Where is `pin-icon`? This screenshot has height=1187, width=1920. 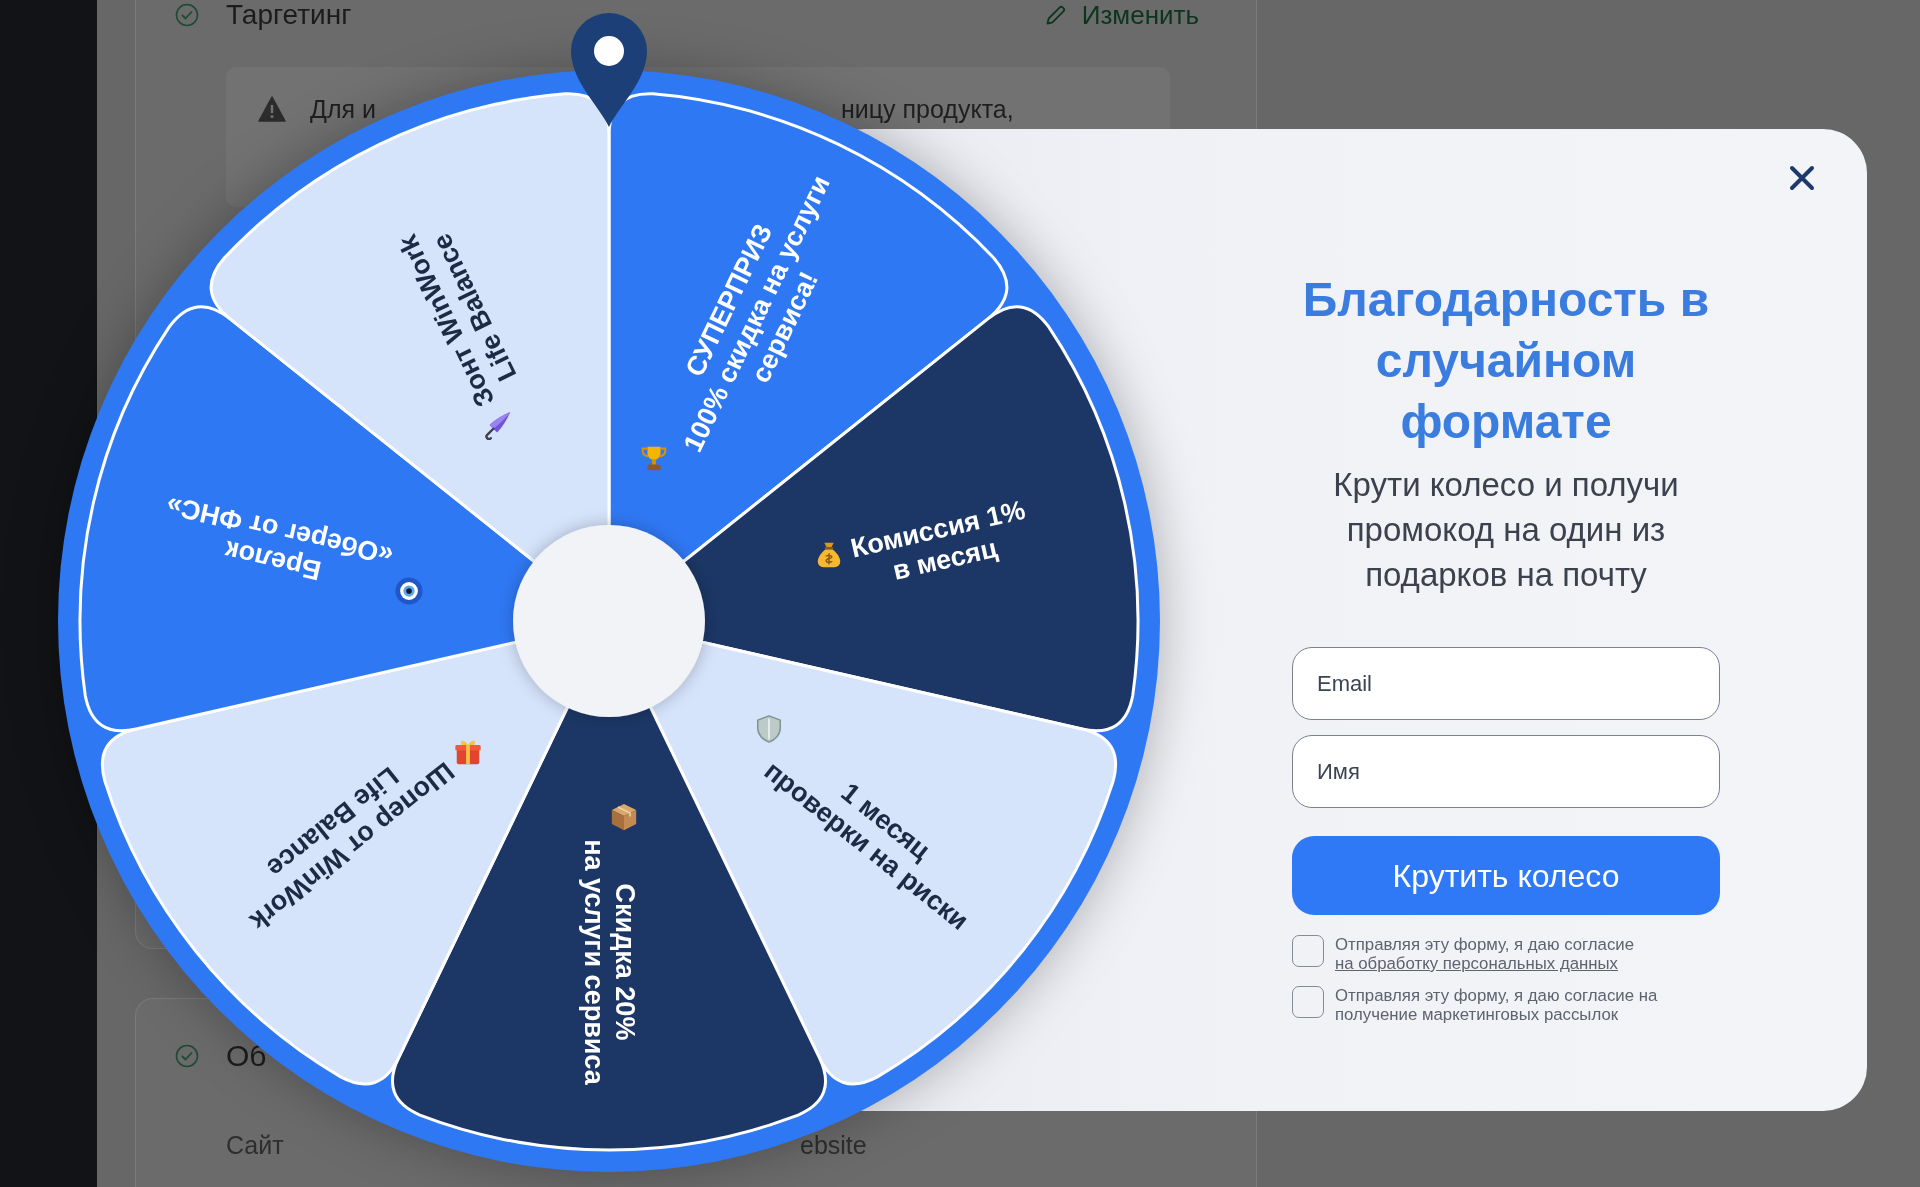 pin-icon is located at coordinates (609, 70).